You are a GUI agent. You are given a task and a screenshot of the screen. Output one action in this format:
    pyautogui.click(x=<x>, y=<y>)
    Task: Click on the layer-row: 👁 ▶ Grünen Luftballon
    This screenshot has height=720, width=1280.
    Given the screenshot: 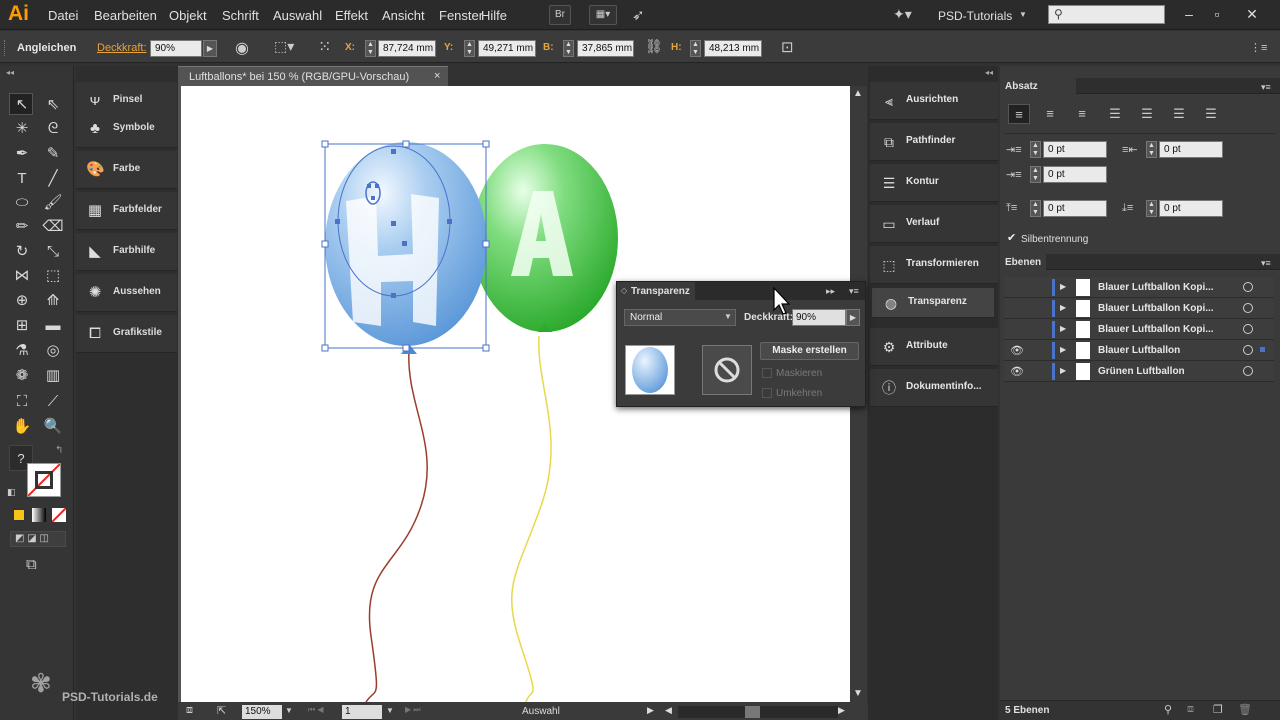 What is the action you would take?
    pyautogui.click(x=1139, y=371)
    